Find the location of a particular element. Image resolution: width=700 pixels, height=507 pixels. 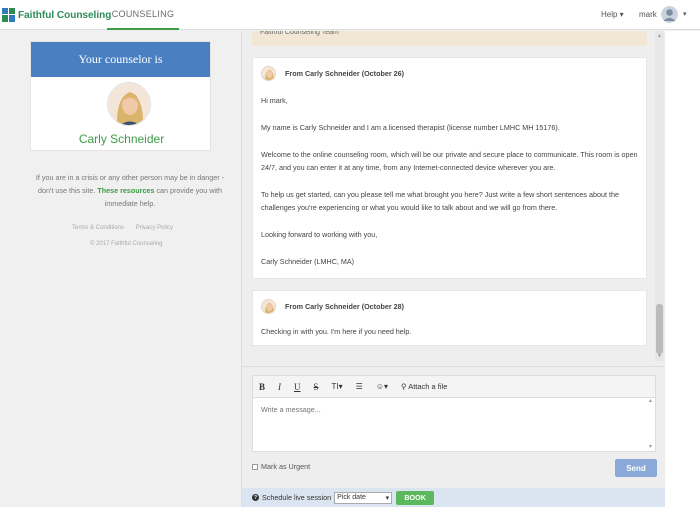

message-header: From Carly Schneider (October 28) is located at coordinates (332, 306).